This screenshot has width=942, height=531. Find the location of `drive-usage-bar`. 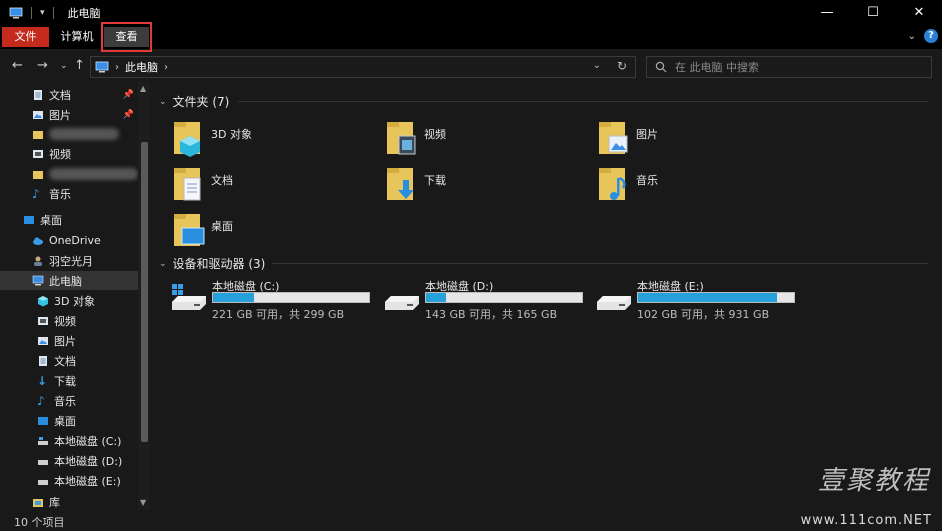

drive-usage-bar is located at coordinates (504, 297).